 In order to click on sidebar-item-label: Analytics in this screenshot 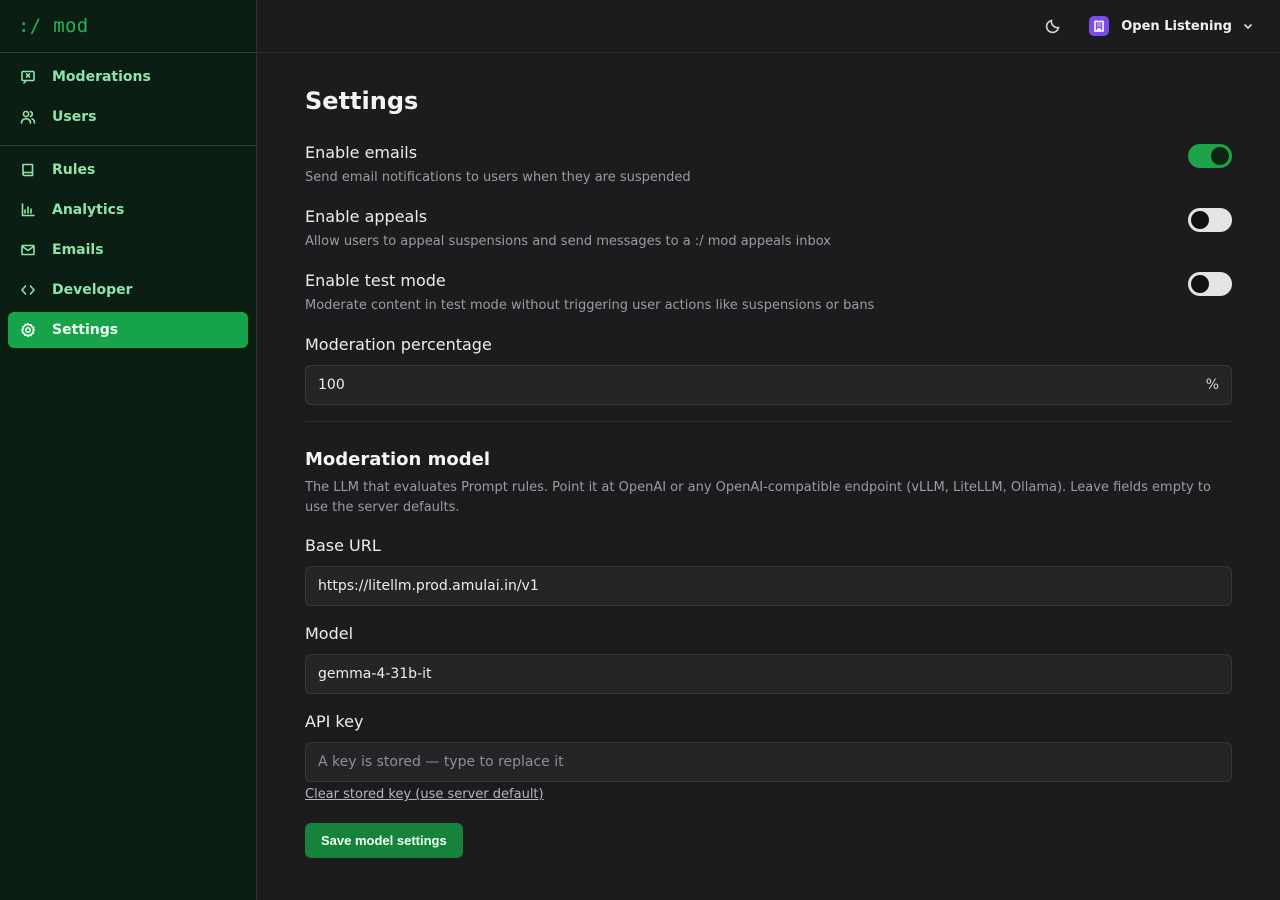, I will do `click(88, 210)`.